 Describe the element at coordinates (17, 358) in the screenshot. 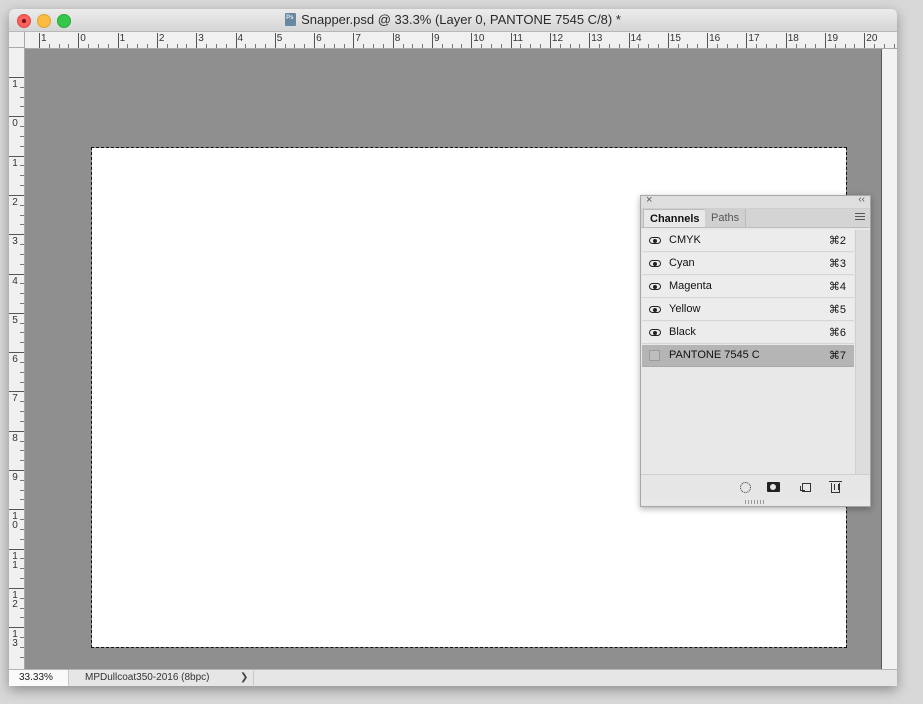

I see `vertical-ruler: 1 0 1 2 3 4 5 6 7 8 9 10 11 12 13` at that location.